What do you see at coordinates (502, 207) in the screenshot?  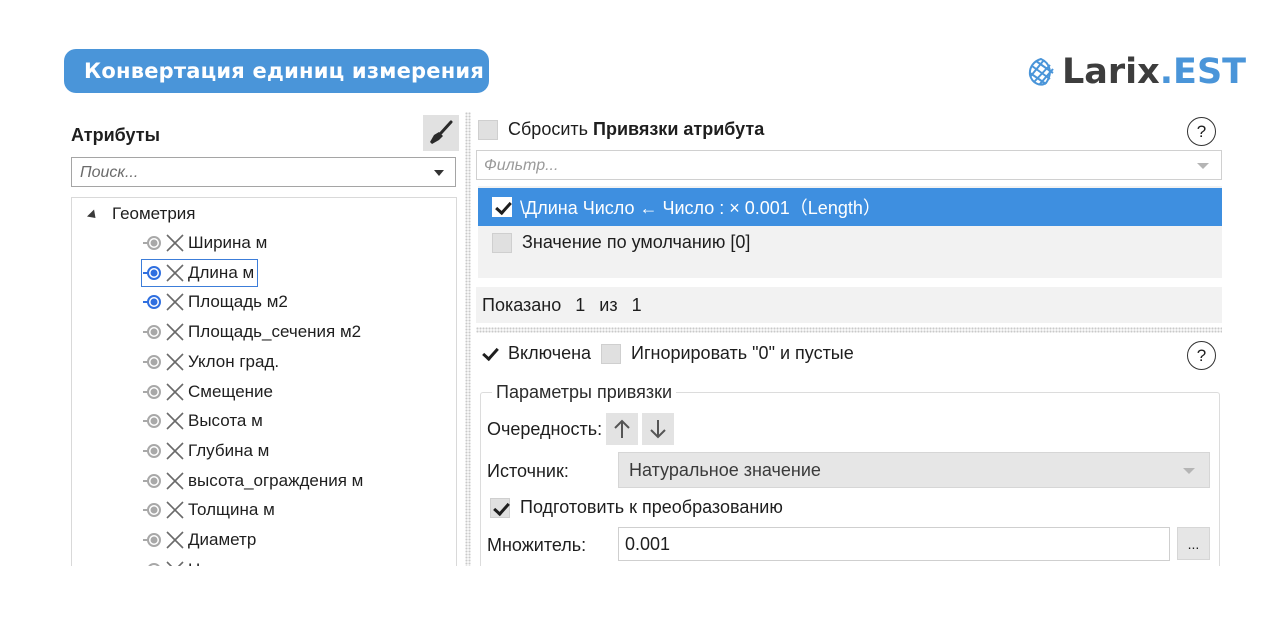 I see `binding-checkbox` at bounding box center [502, 207].